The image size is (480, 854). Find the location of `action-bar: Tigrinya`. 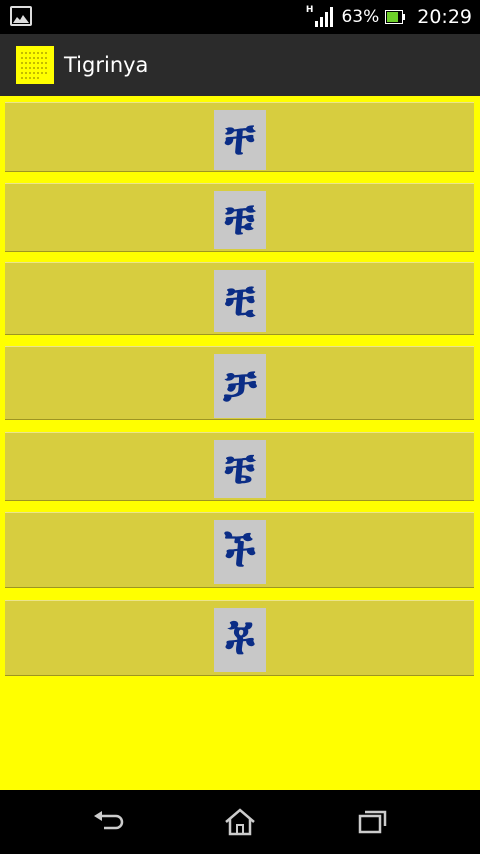

action-bar: Tigrinya is located at coordinates (240, 65).